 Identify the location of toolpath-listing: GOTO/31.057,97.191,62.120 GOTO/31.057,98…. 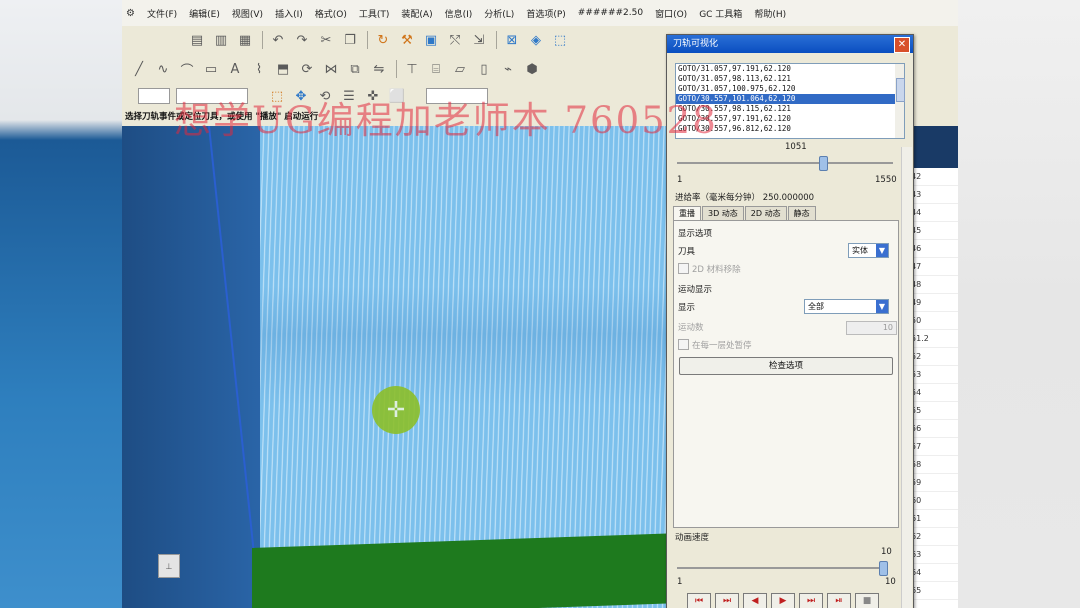
(786, 101).